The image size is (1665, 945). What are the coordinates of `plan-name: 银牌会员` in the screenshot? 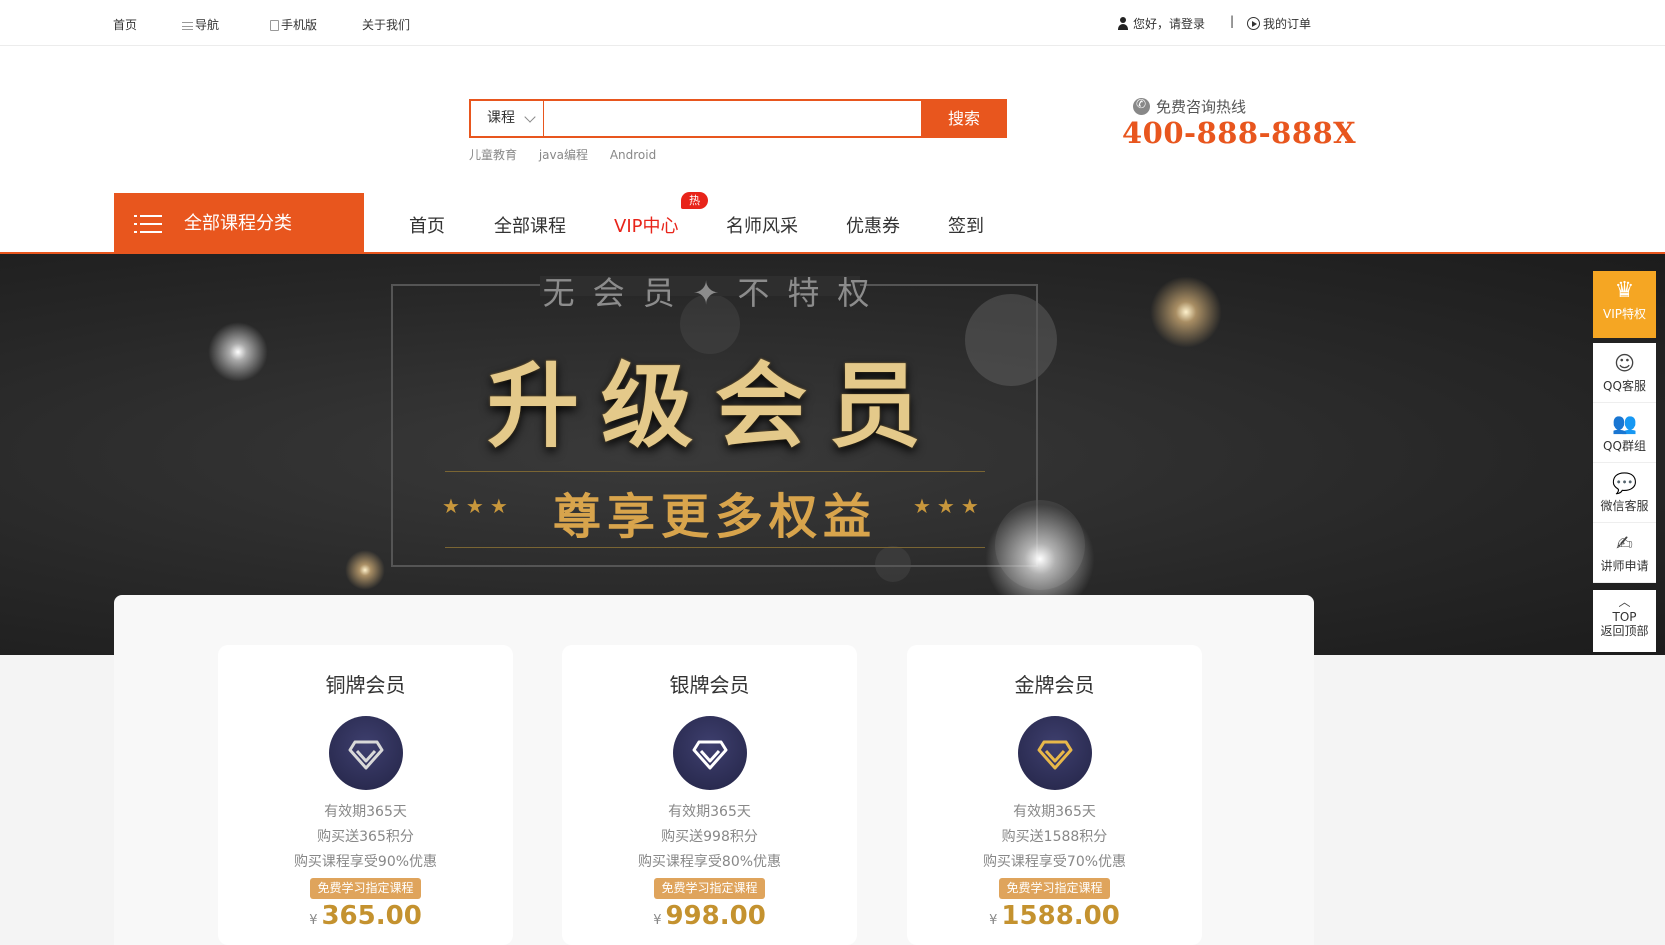 It's located at (709, 685).